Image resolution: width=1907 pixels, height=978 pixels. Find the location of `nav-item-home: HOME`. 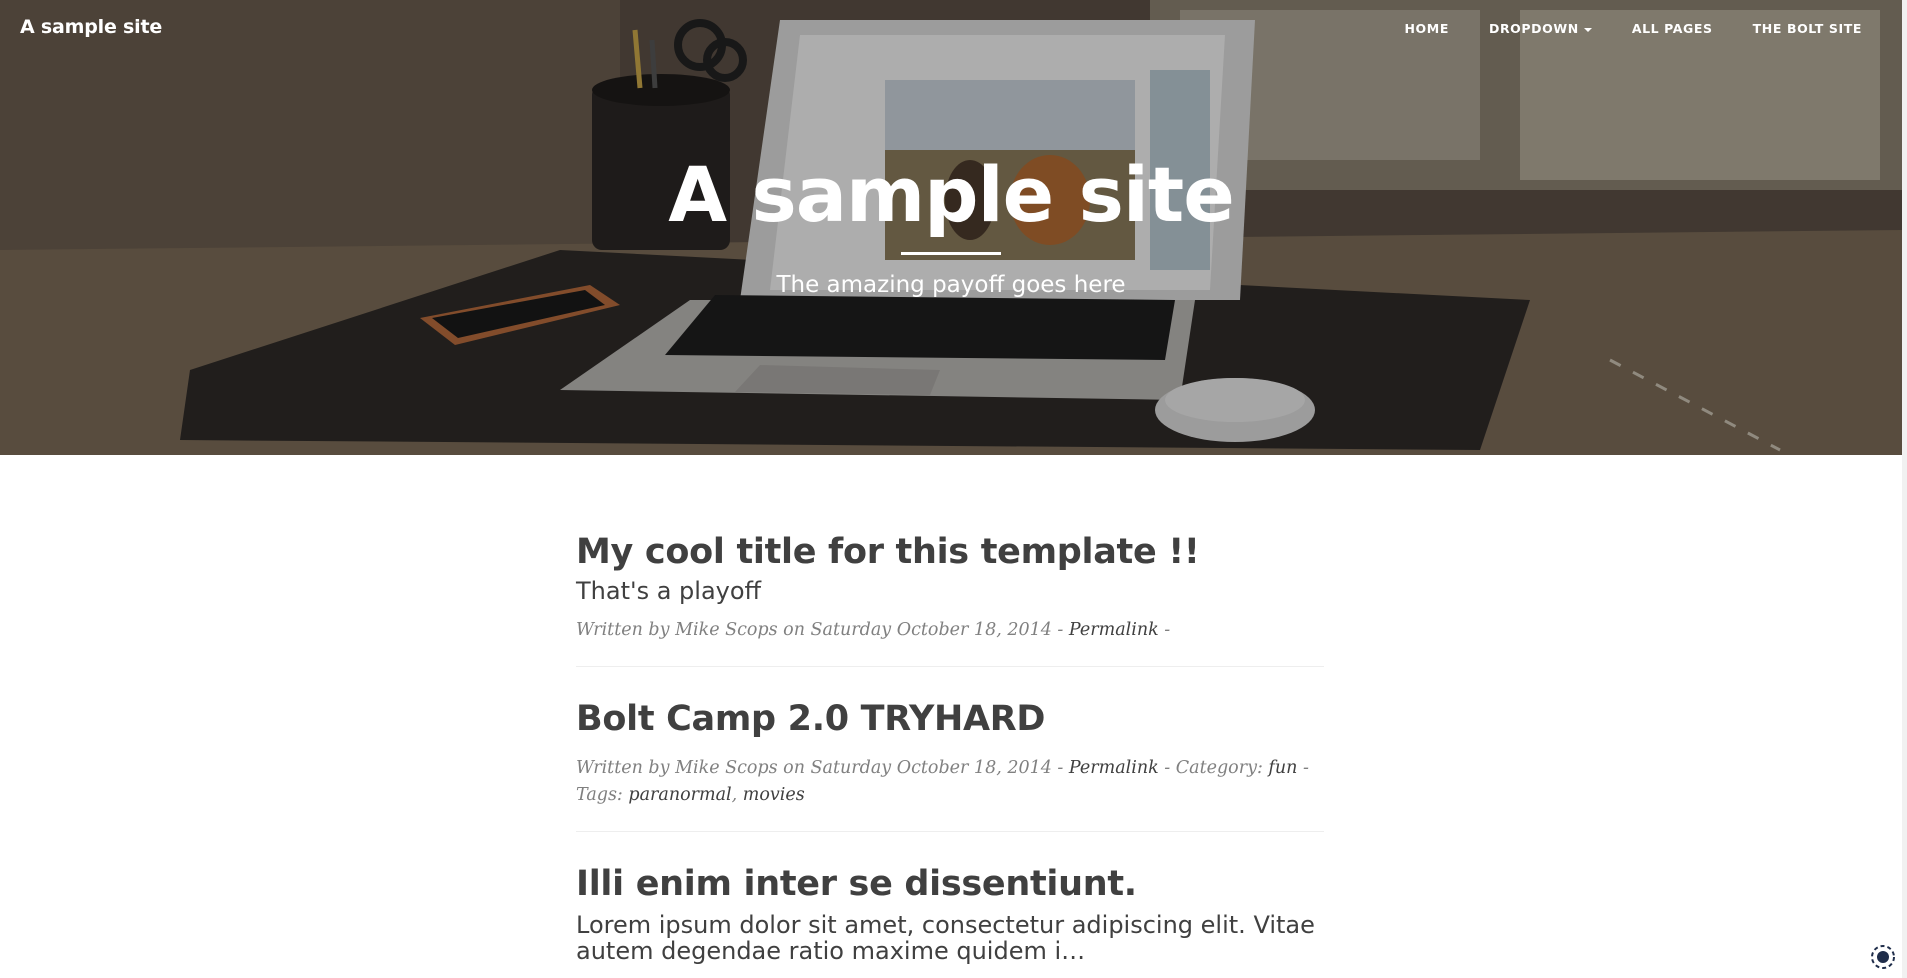

nav-item-home: HOME is located at coordinates (1427, 29).